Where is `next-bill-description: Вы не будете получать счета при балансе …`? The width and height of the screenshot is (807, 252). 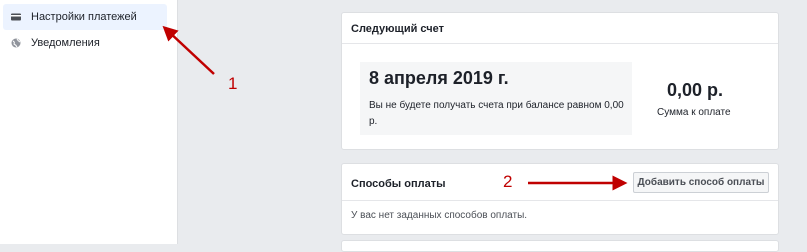
next-bill-description: Вы не будете получать счета при балансе … is located at coordinates (496, 113).